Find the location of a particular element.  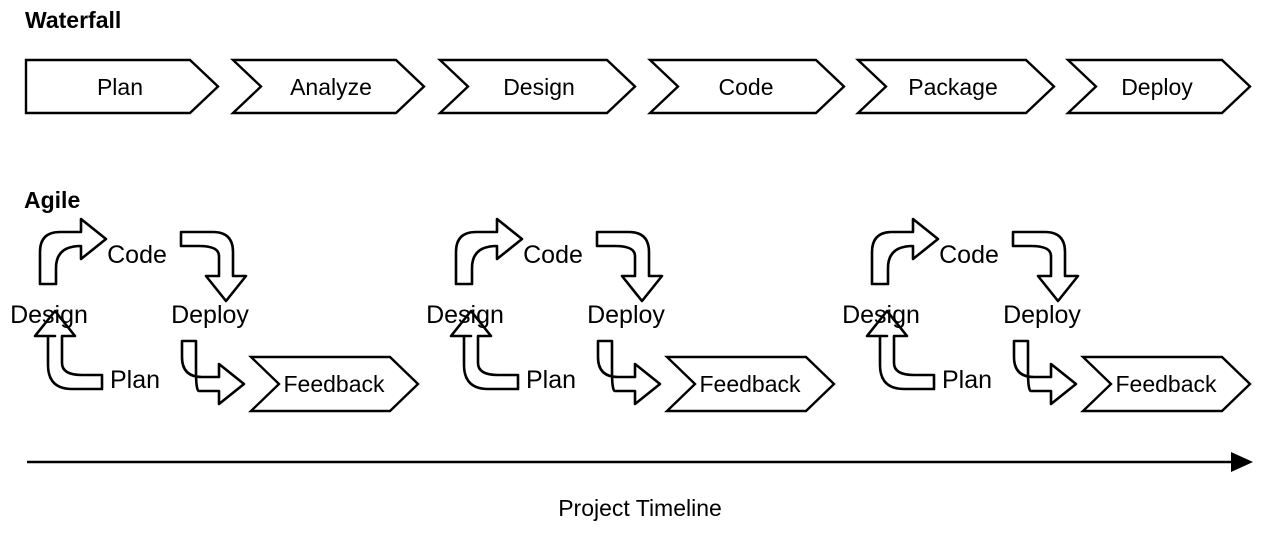

waterfall-stage-label: Plan is located at coordinates (120, 87).